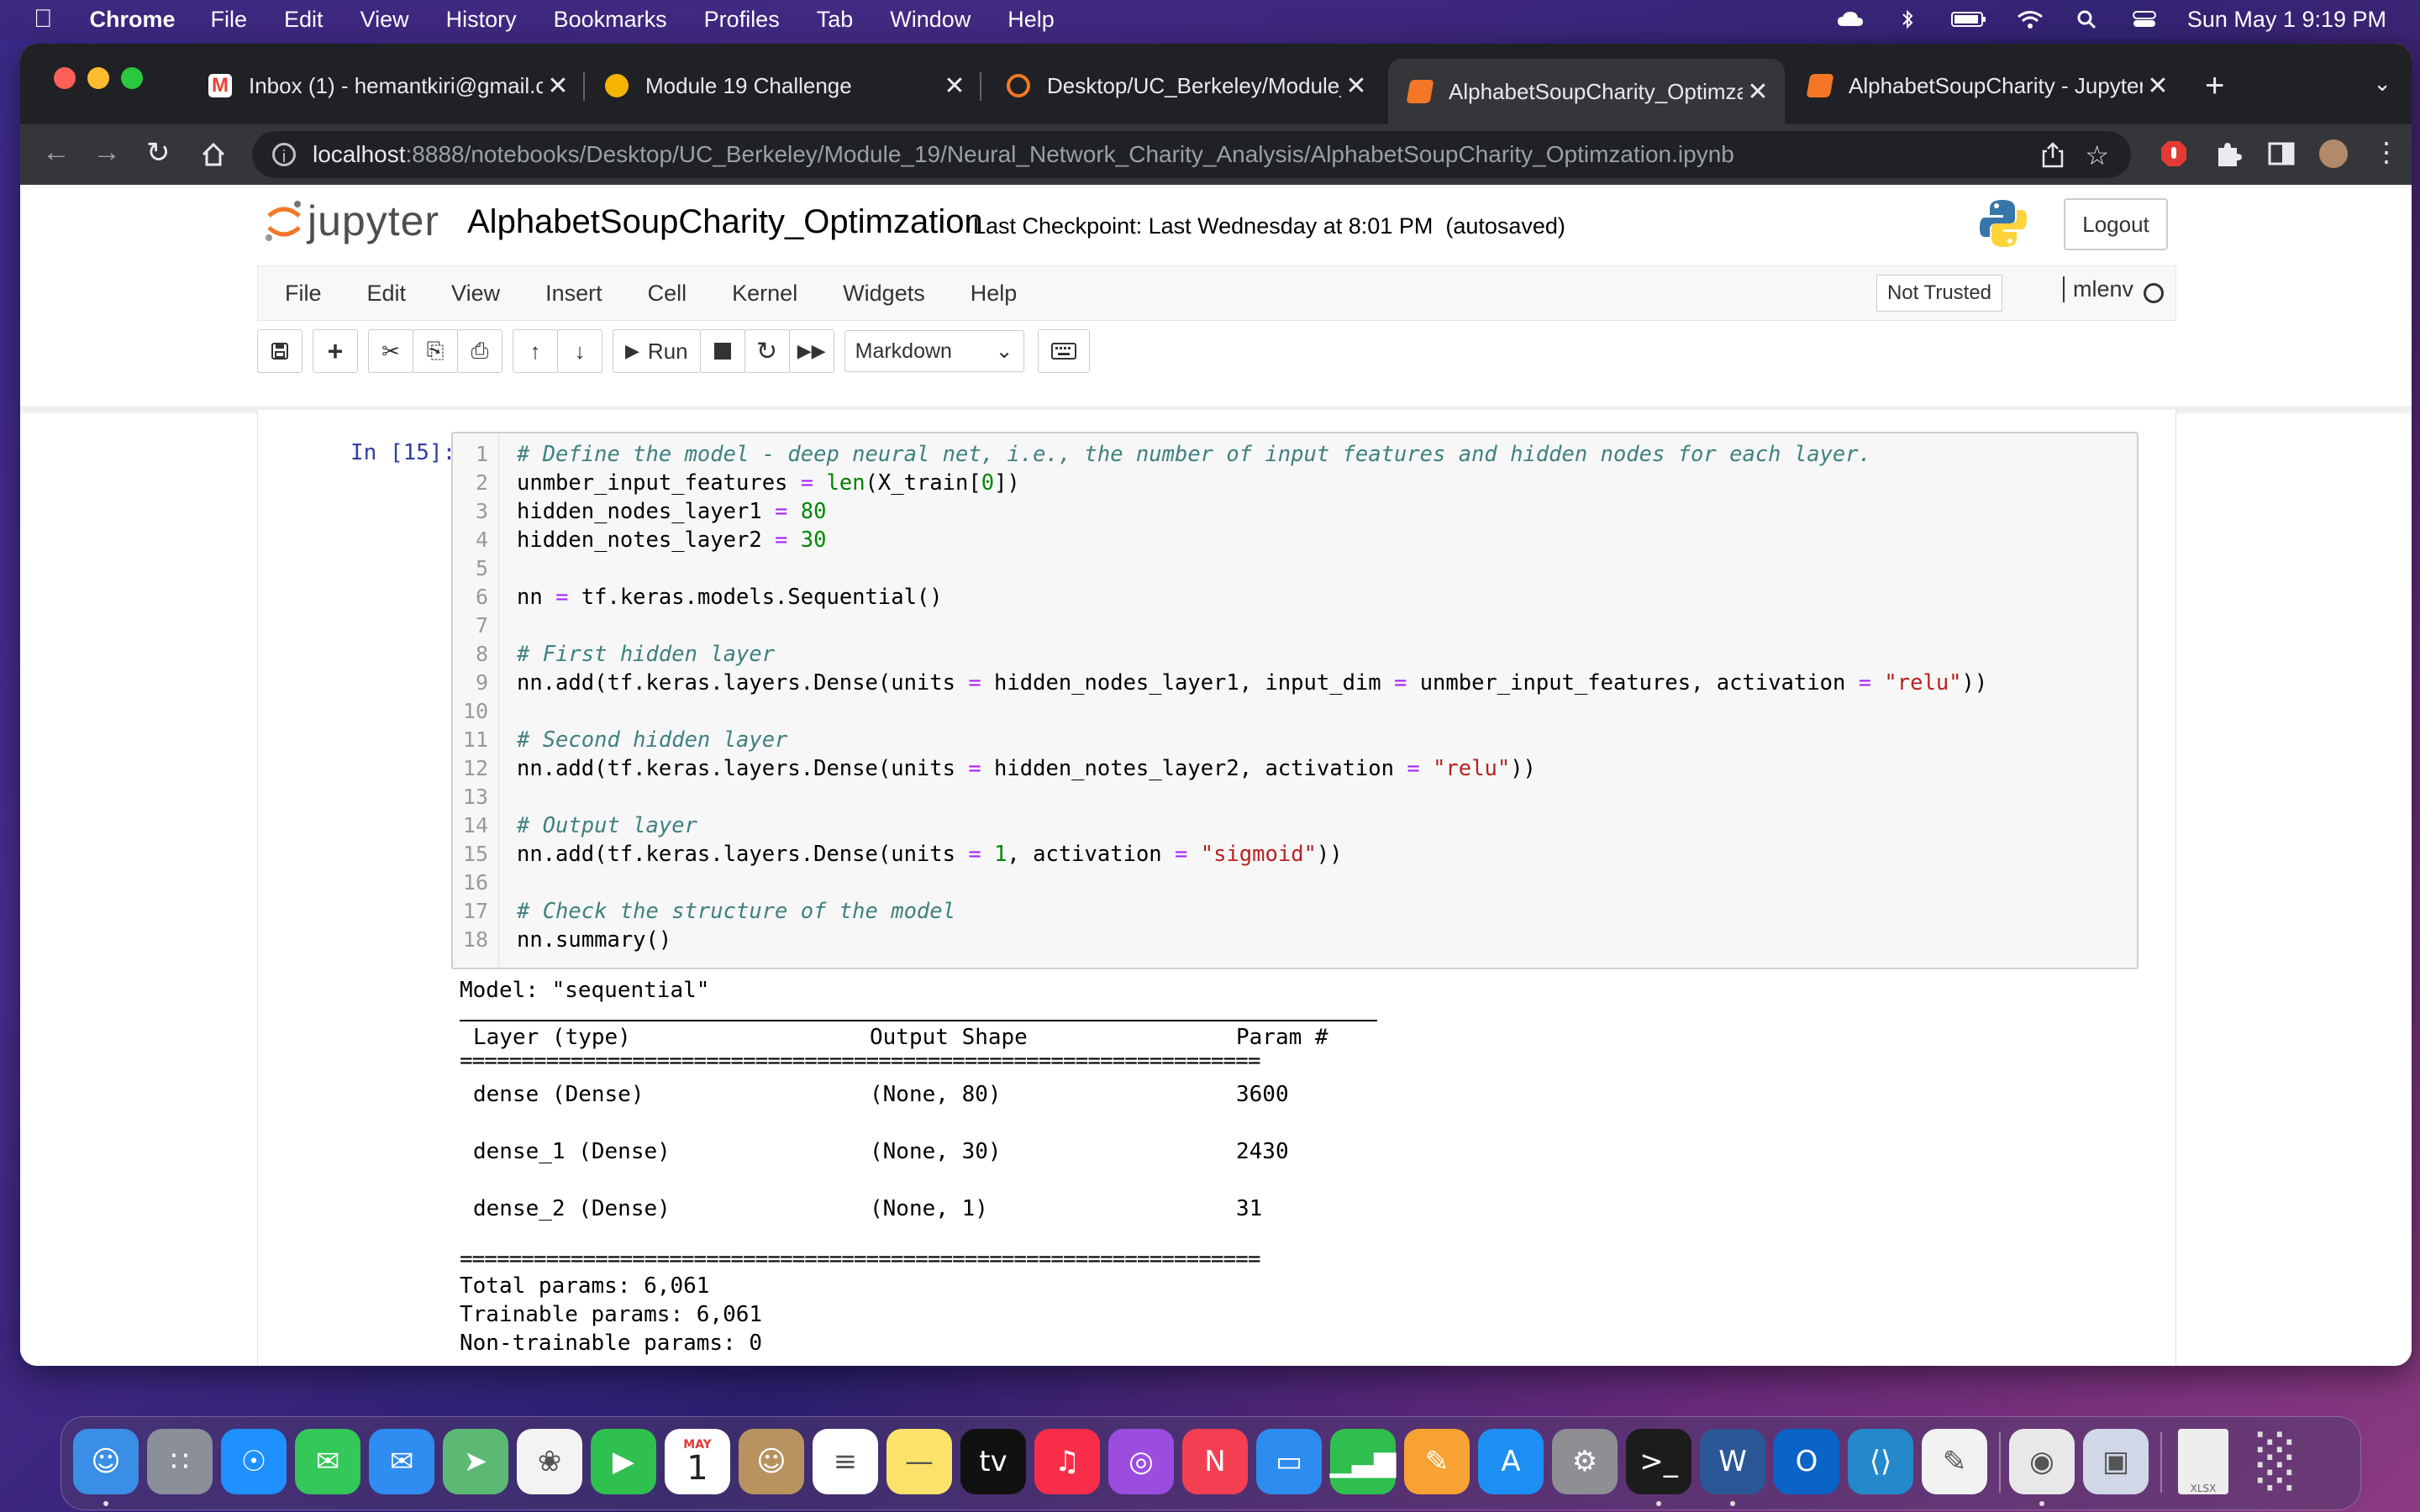  What do you see at coordinates (401, 1461) in the screenshot?
I see `mail-icon: ✉` at bounding box center [401, 1461].